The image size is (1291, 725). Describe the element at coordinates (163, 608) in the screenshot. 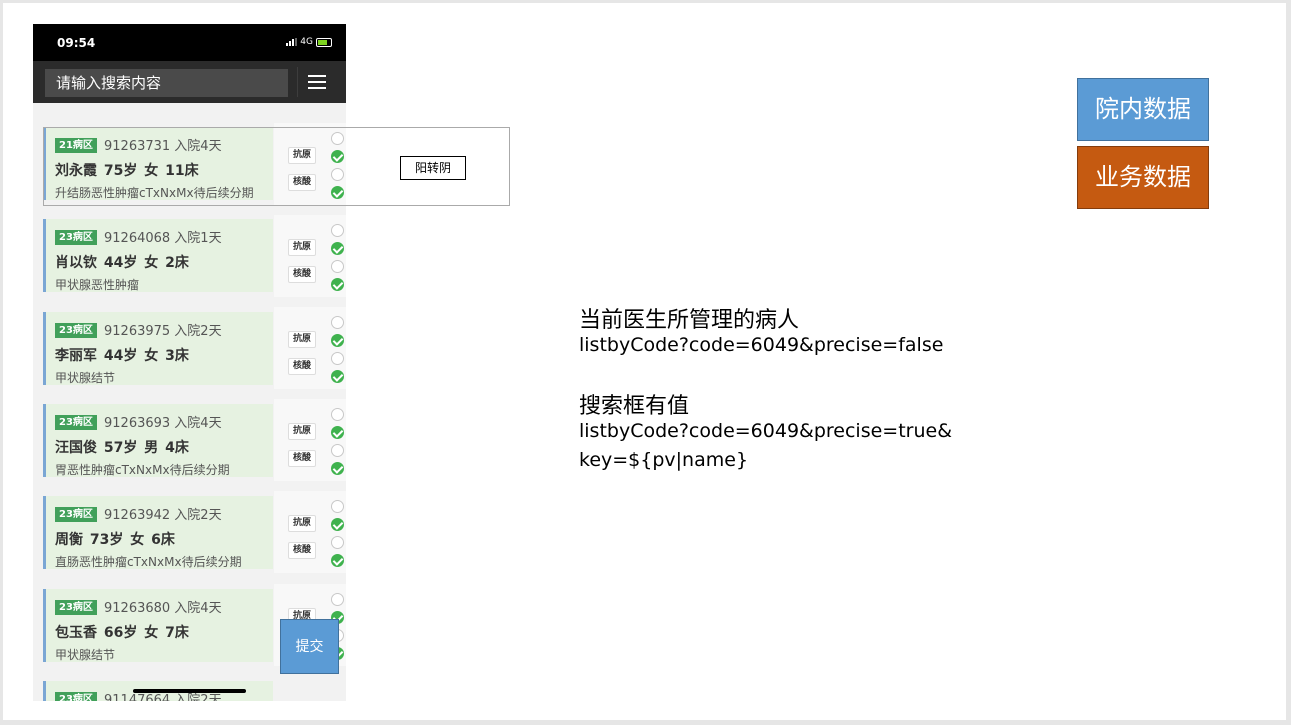

I see `admission-info: 91263680 入院4天` at that location.